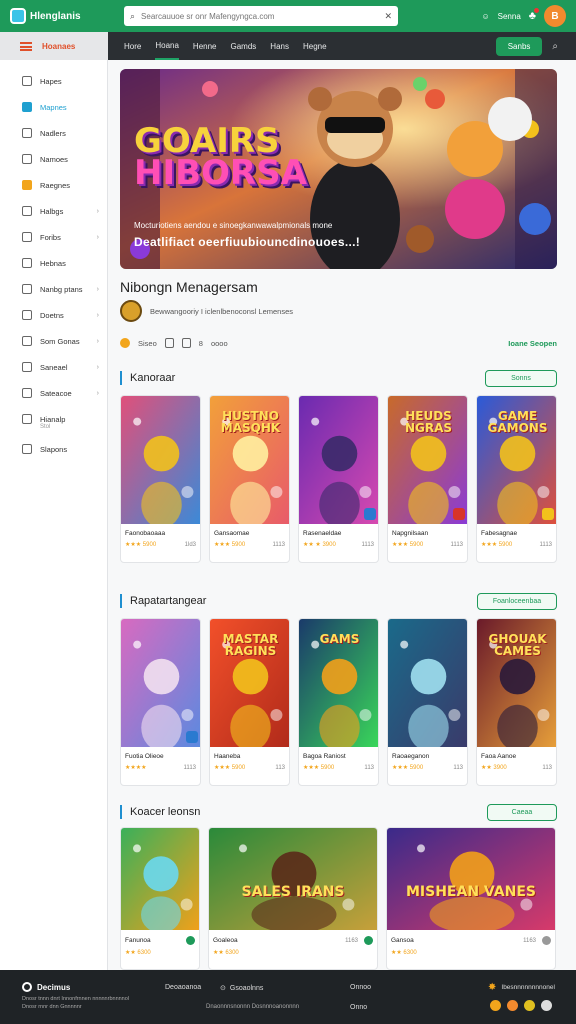 The width and height of the screenshot is (576, 1024). What do you see at coordinates (165, 812) in the screenshot?
I see `section-title: Koacer leonsn` at bounding box center [165, 812].